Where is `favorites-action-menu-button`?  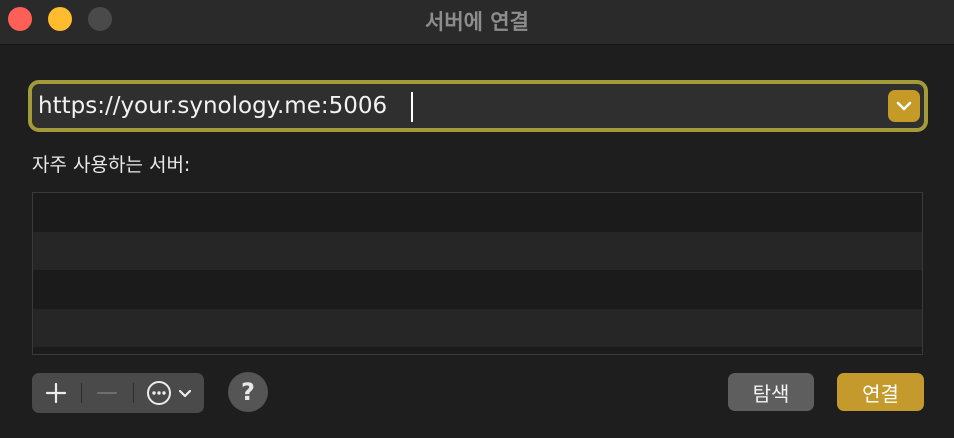 favorites-action-menu-button is located at coordinates (169, 393).